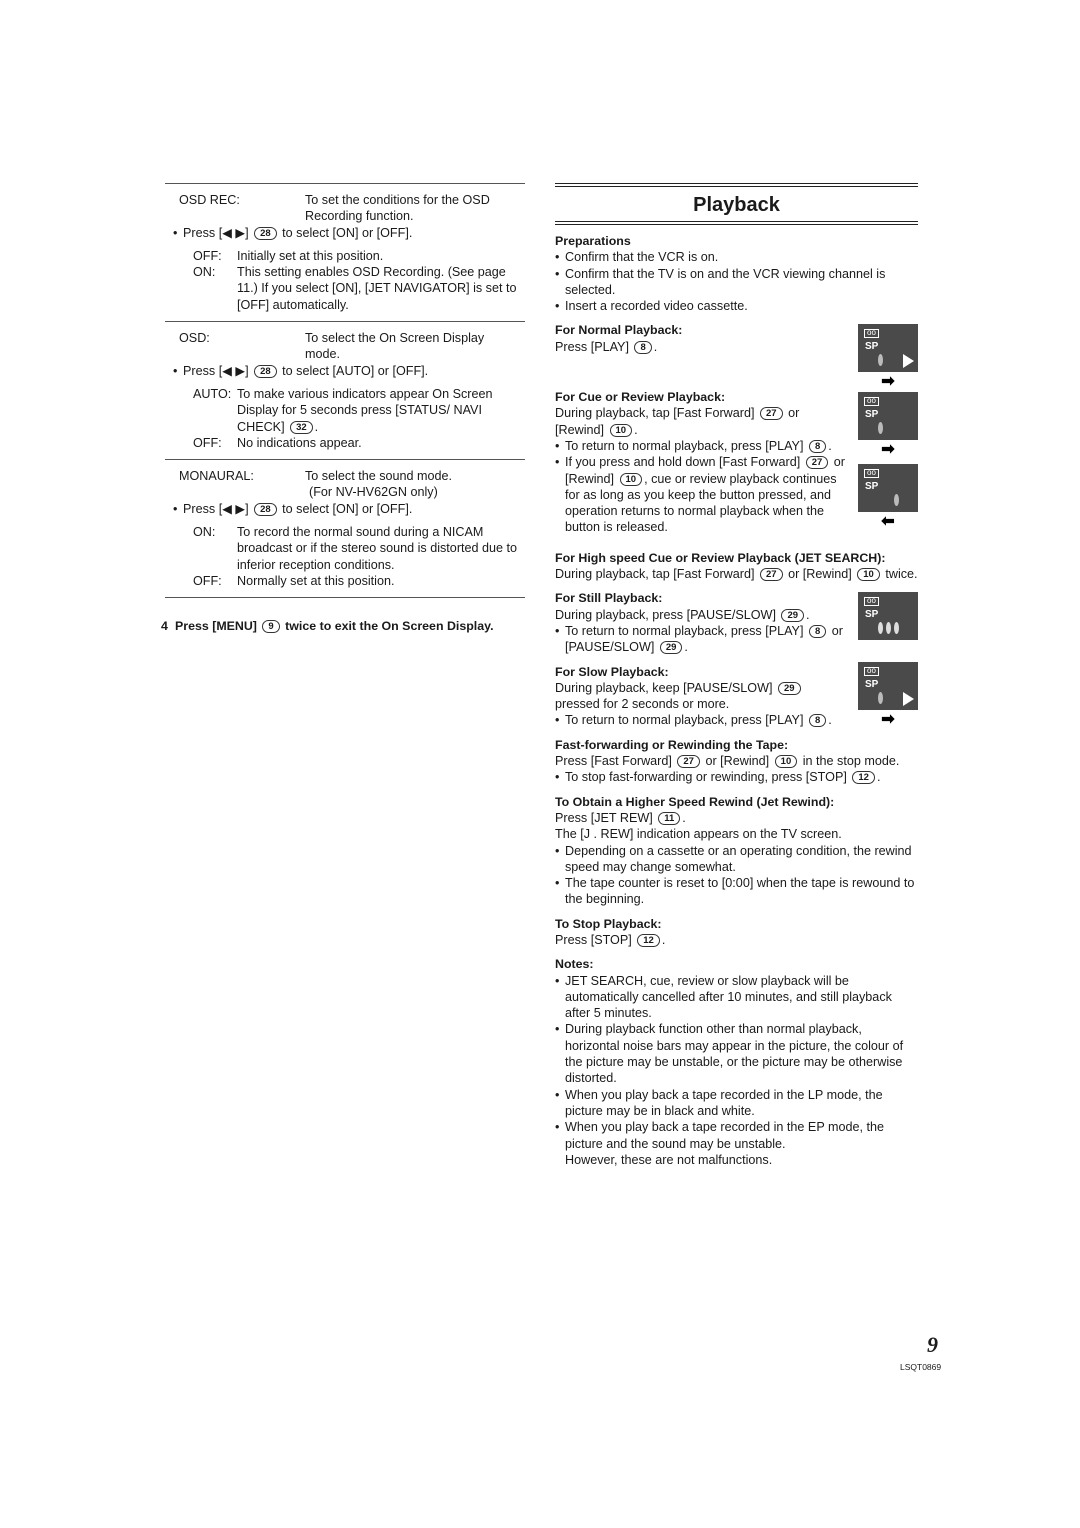  I want to click on osd-illustrations: oo SP ➡ oo SP ➡ oo SP ⬅, so click(888, 428).